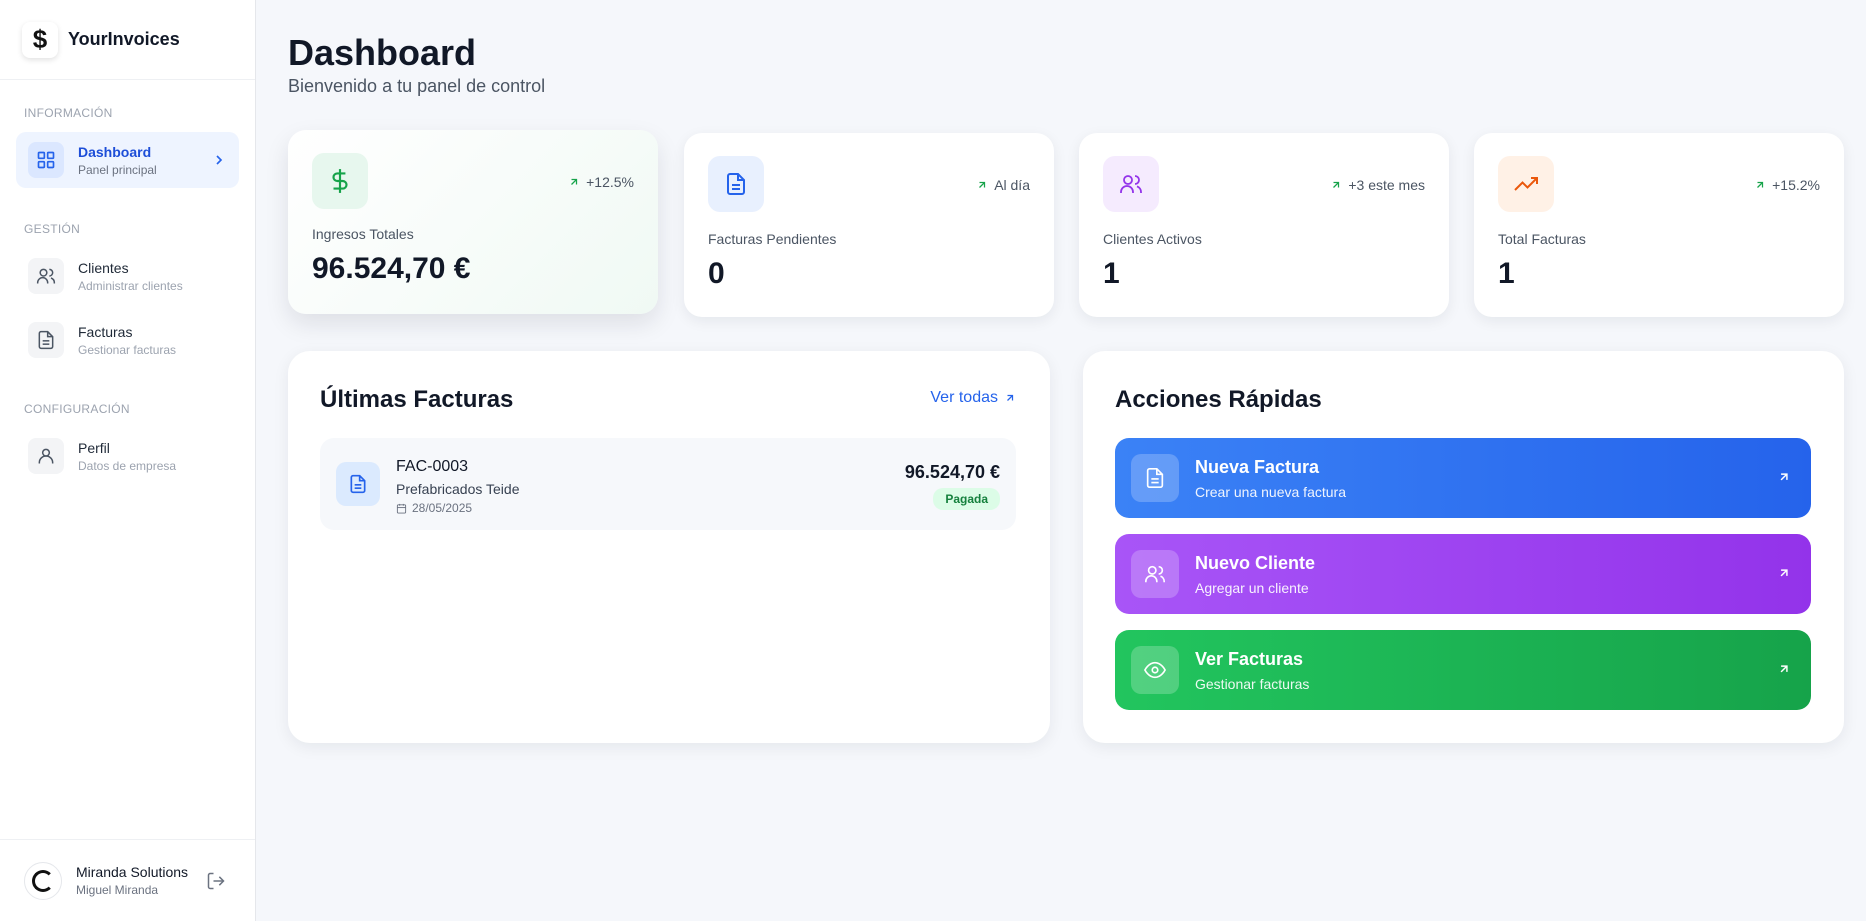 This screenshot has height=921, width=1866. What do you see at coordinates (1659, 225) in the screenshot?
I see `stat-card-total-facturas: +15.2% Total Facturas 1` at bounding box center [1659, 225].